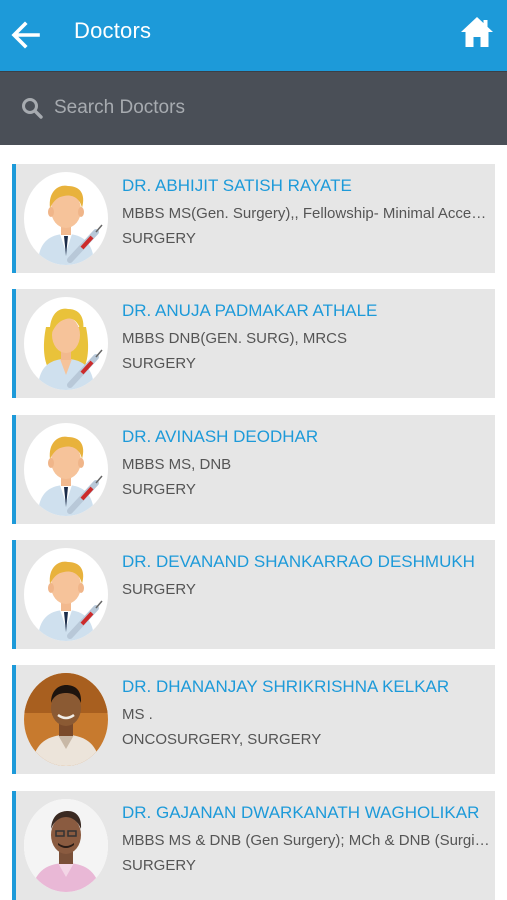  I want to click on search-icon, so click(32, 108).